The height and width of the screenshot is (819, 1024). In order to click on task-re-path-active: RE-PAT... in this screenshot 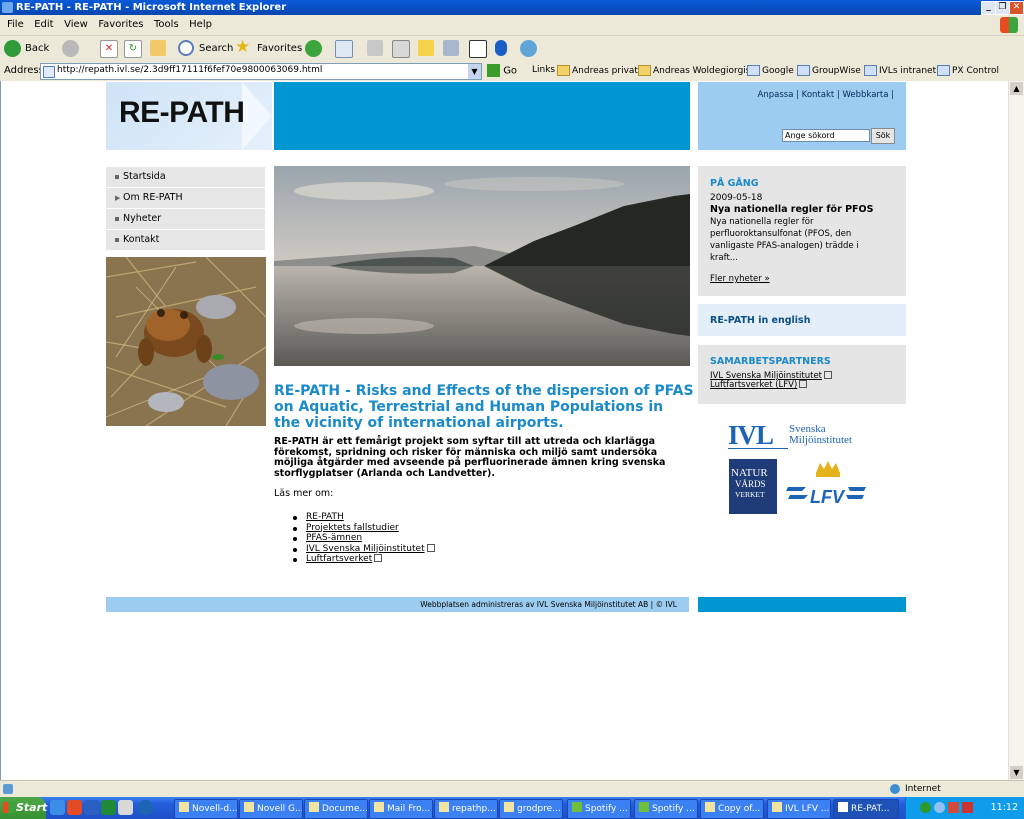, I will do `click(866, 809)`.